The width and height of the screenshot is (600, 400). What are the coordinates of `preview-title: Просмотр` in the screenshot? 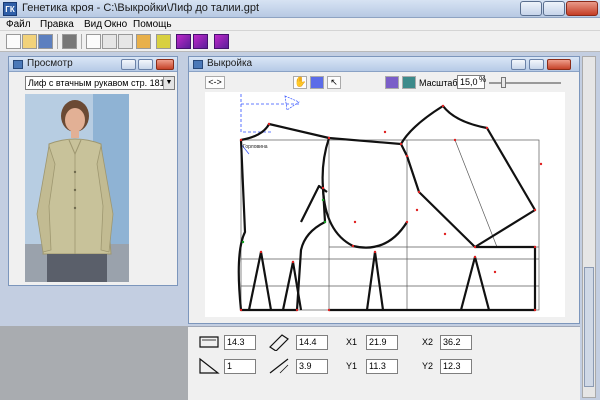 It's located at (50, 63).